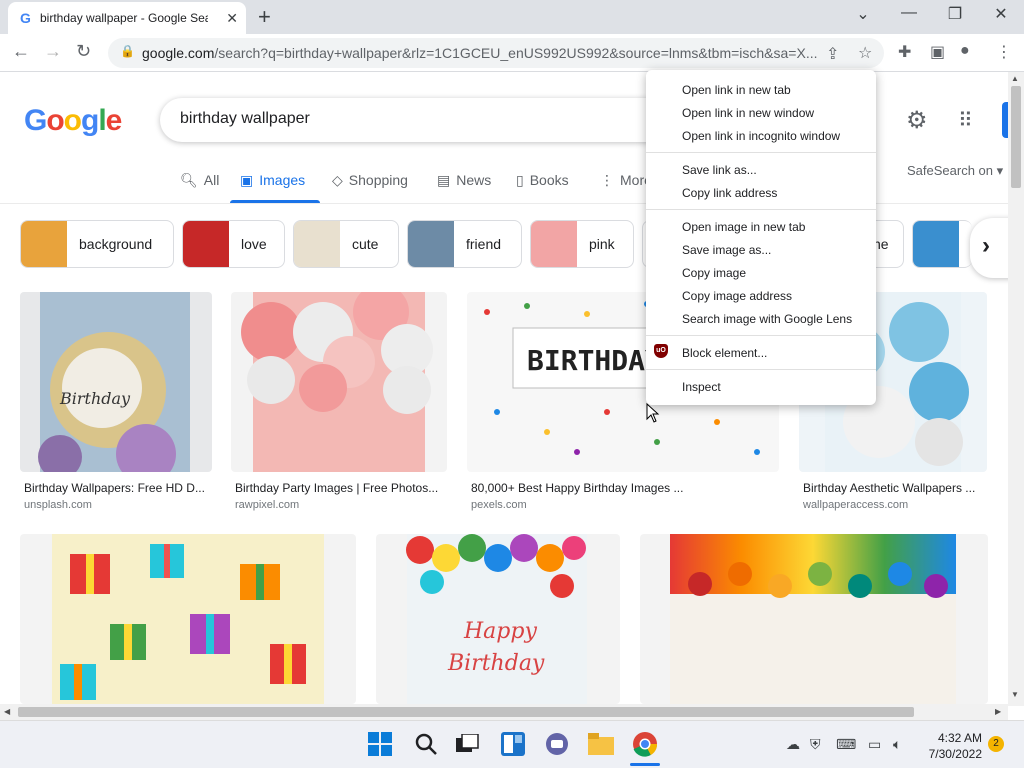  What do you see at coordinates (1004, 52) in the screenshot?
I see `browser-menu-icon: ⋮` at bounding box center [1004, 52].